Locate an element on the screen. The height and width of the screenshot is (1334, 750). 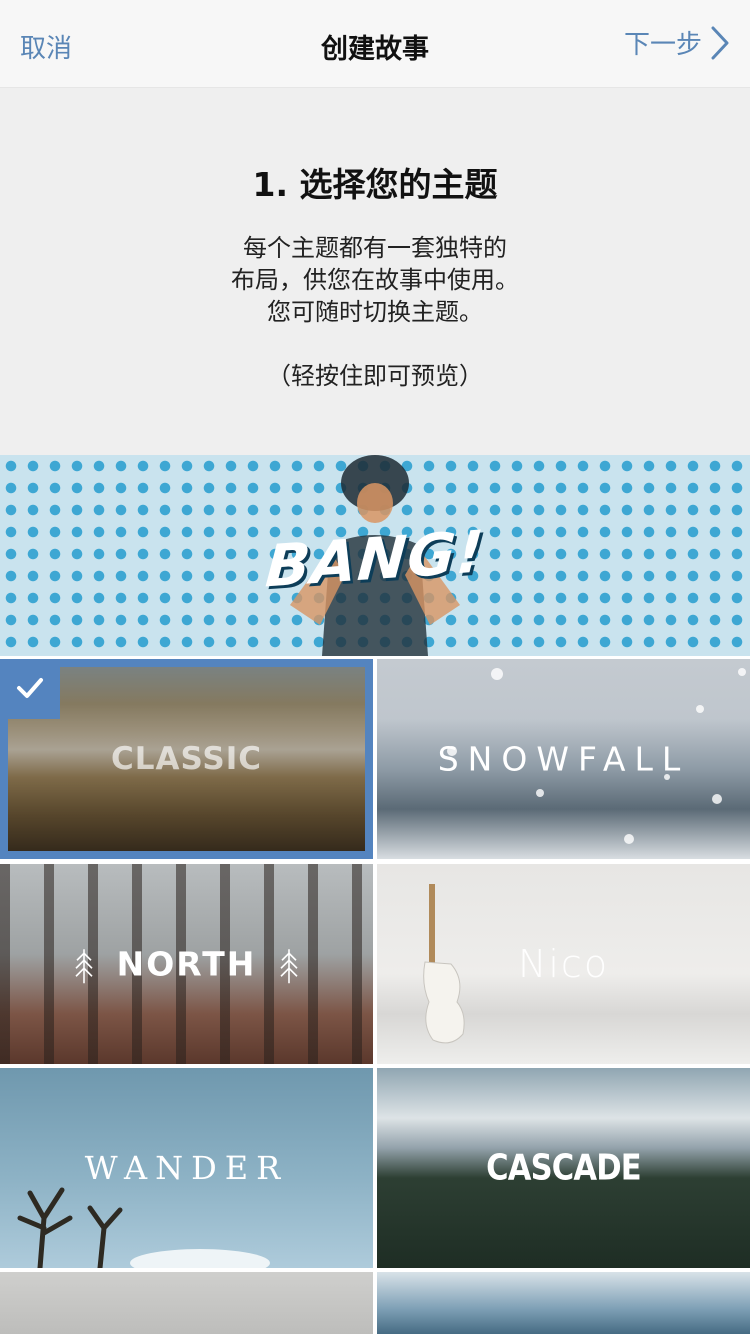
step-title: 1. 选择您的主题 is located at coordinates (375, 184).